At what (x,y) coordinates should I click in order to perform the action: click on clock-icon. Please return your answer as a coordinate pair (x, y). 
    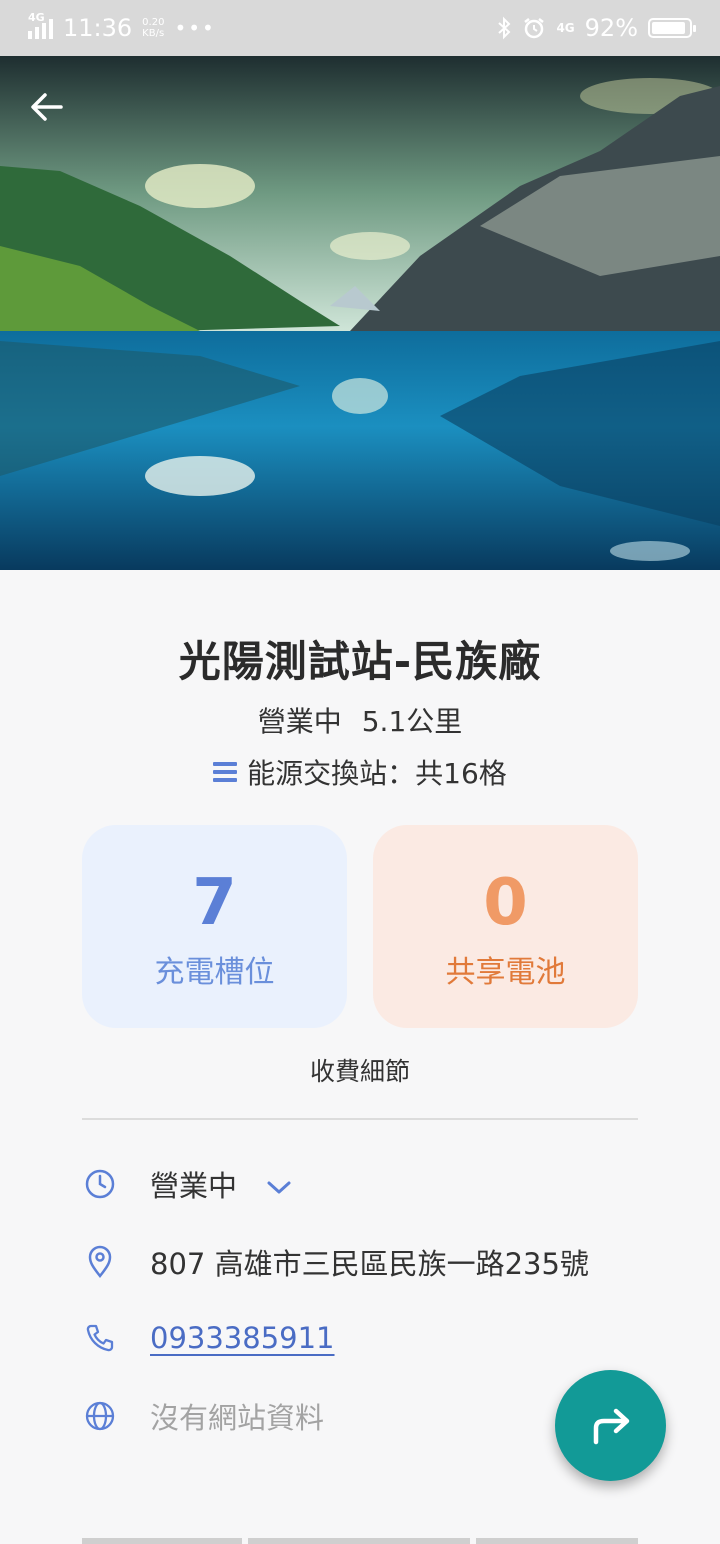
    Looking at the image, I should click on (100, 1184).